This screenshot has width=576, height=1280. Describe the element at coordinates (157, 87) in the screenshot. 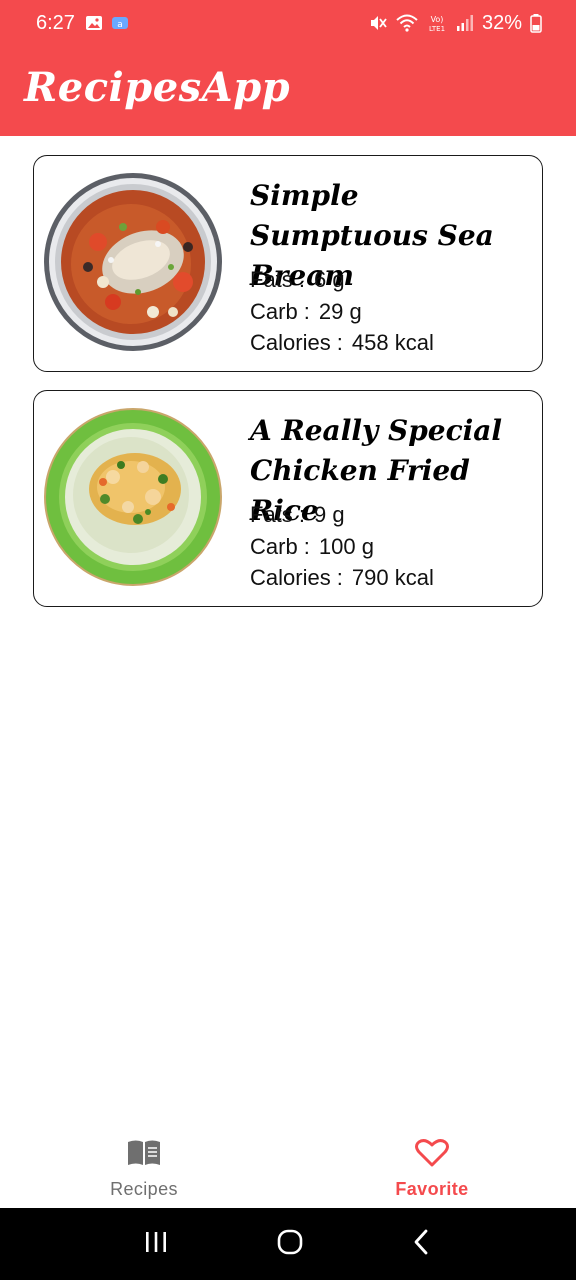

I see `app-title: RecipesApp` at that location.